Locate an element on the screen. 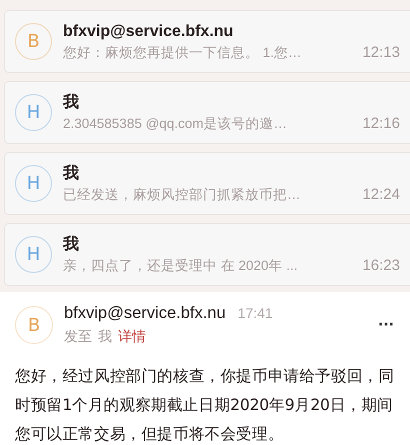  message-card: H 我 亲，四点了，还是受理中 在 2020年 ... 16:23 is located at coordinates (207, 254).